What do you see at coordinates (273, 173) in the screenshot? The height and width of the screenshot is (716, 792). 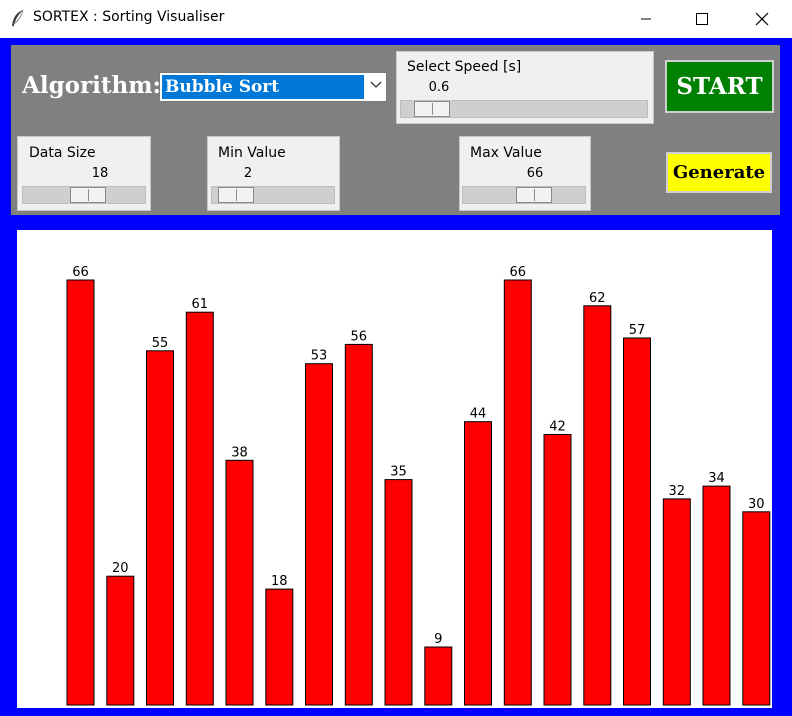 I see `min-value-panel: Min Value 2` at bounding box center [273, 173].